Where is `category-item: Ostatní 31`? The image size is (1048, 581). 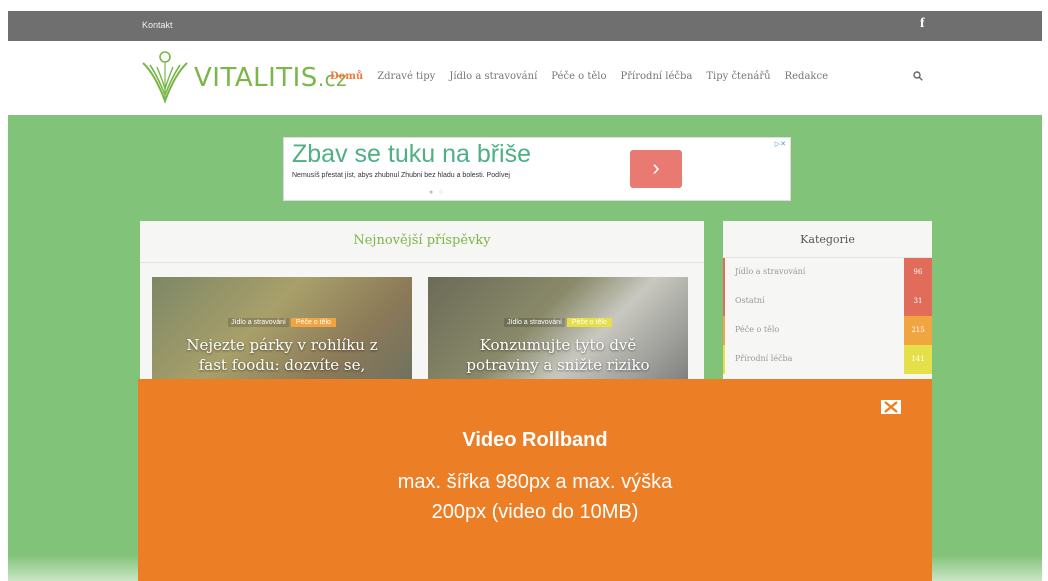
category-item: Ostatní 31 is located at coordinates (827, 301).